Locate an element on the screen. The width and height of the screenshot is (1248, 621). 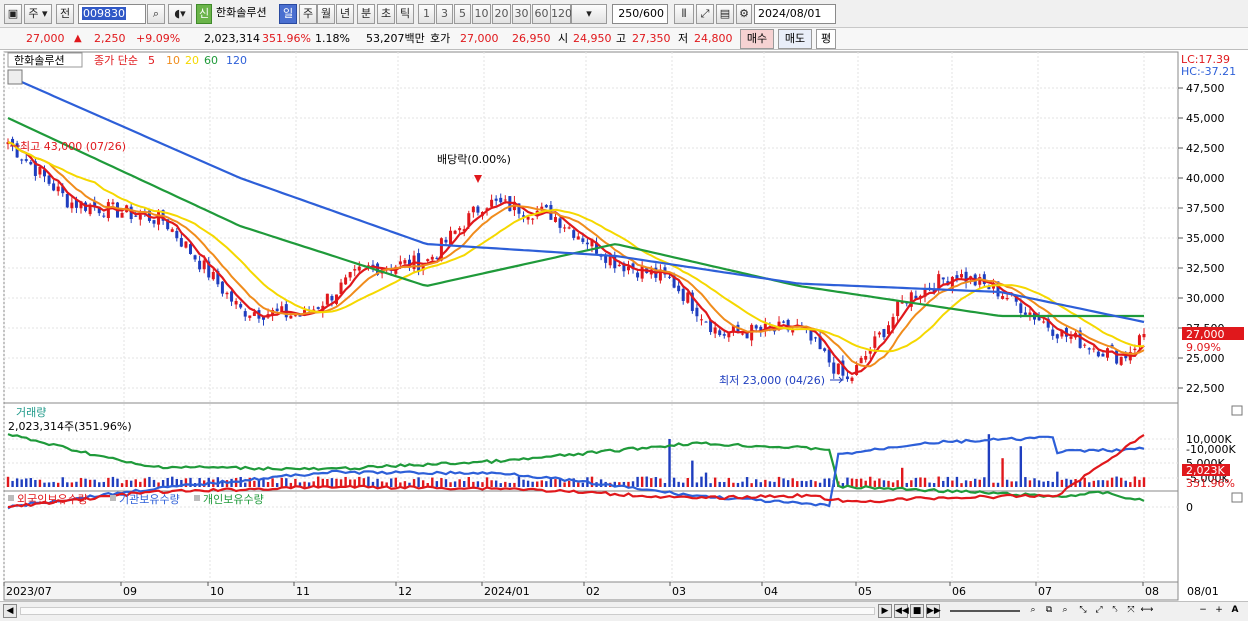
holding-legend-2: 개인보유수량 is located at coordinates (233, 499).